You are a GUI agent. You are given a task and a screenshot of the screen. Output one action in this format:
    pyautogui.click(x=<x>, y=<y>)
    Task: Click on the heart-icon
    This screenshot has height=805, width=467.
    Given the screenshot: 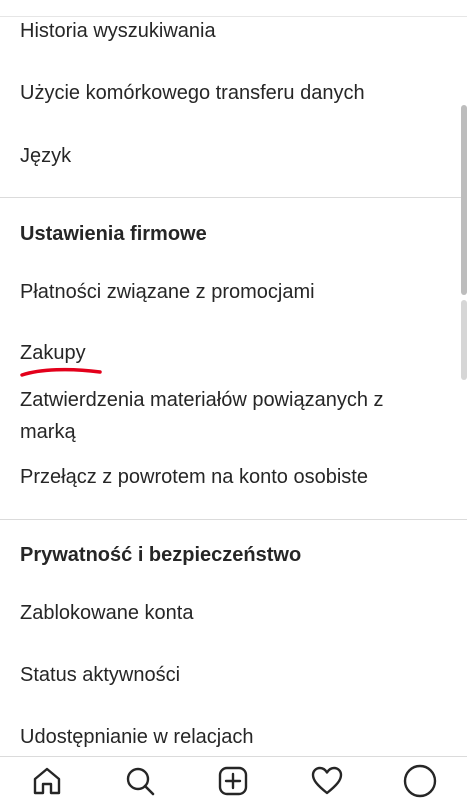 What is the action you would take?
    pyautogui.click(x=327, y=780)
    